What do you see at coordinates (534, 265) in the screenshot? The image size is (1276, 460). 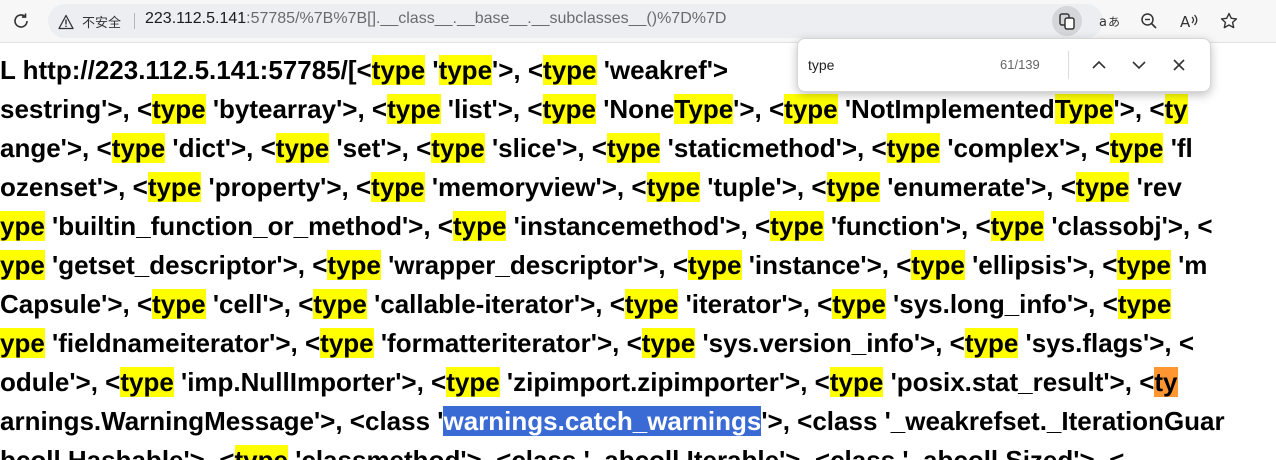 I see `content-text: 'wrapper_descriptor'>, <` at bounding box center [534, 265].